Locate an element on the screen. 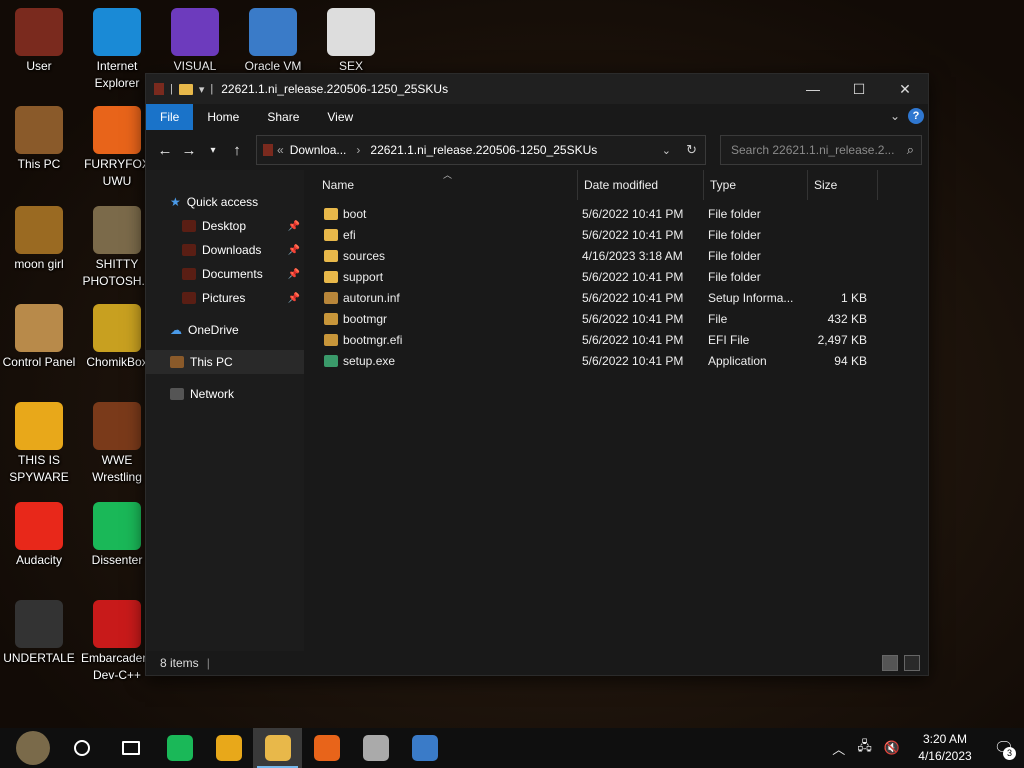 Image resolution: width=1024 pixels, height=768 pixels. visual-studio-icon is located at coordinates (195, 32).